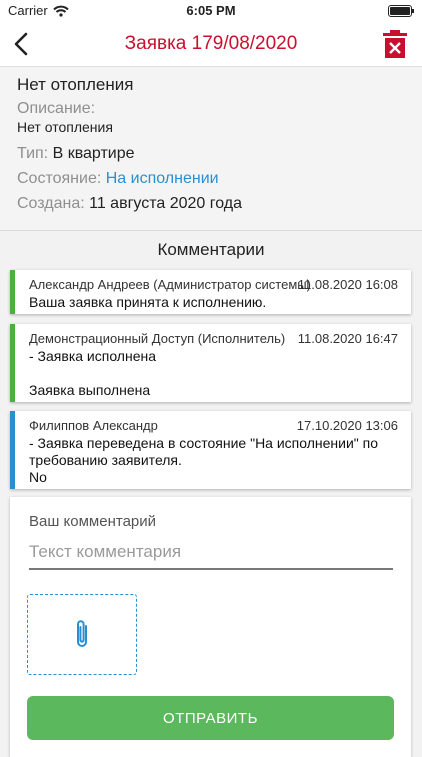  I want to click on clock: 6:05 PM, so click(211, 10).